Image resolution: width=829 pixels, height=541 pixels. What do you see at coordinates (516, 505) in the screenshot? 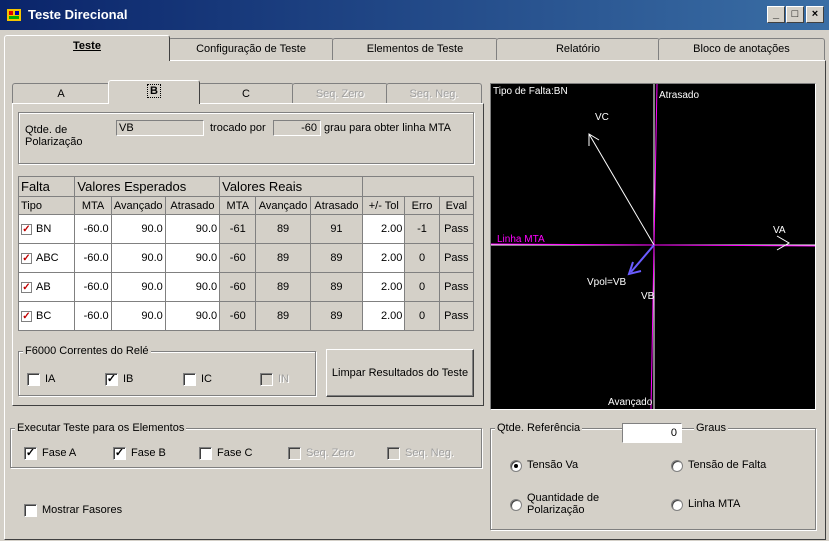
I see `radio-polarizacao` at bounding box center [516, 505].